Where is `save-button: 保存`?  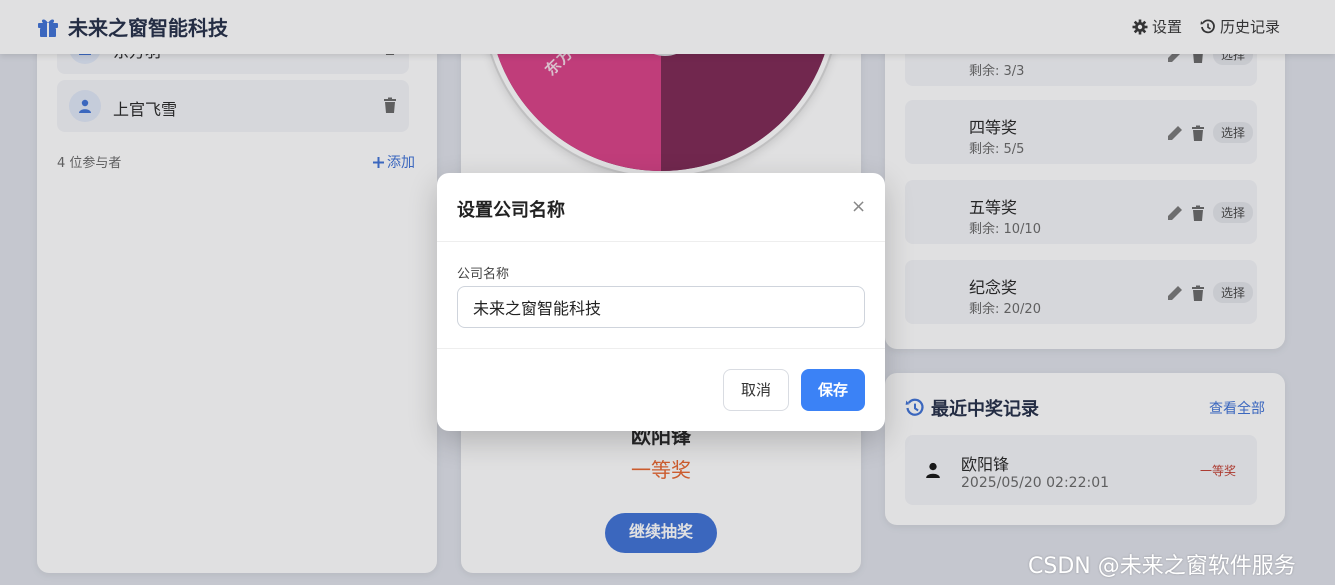
save-button: 保存 is located at coordinates (833, 390).